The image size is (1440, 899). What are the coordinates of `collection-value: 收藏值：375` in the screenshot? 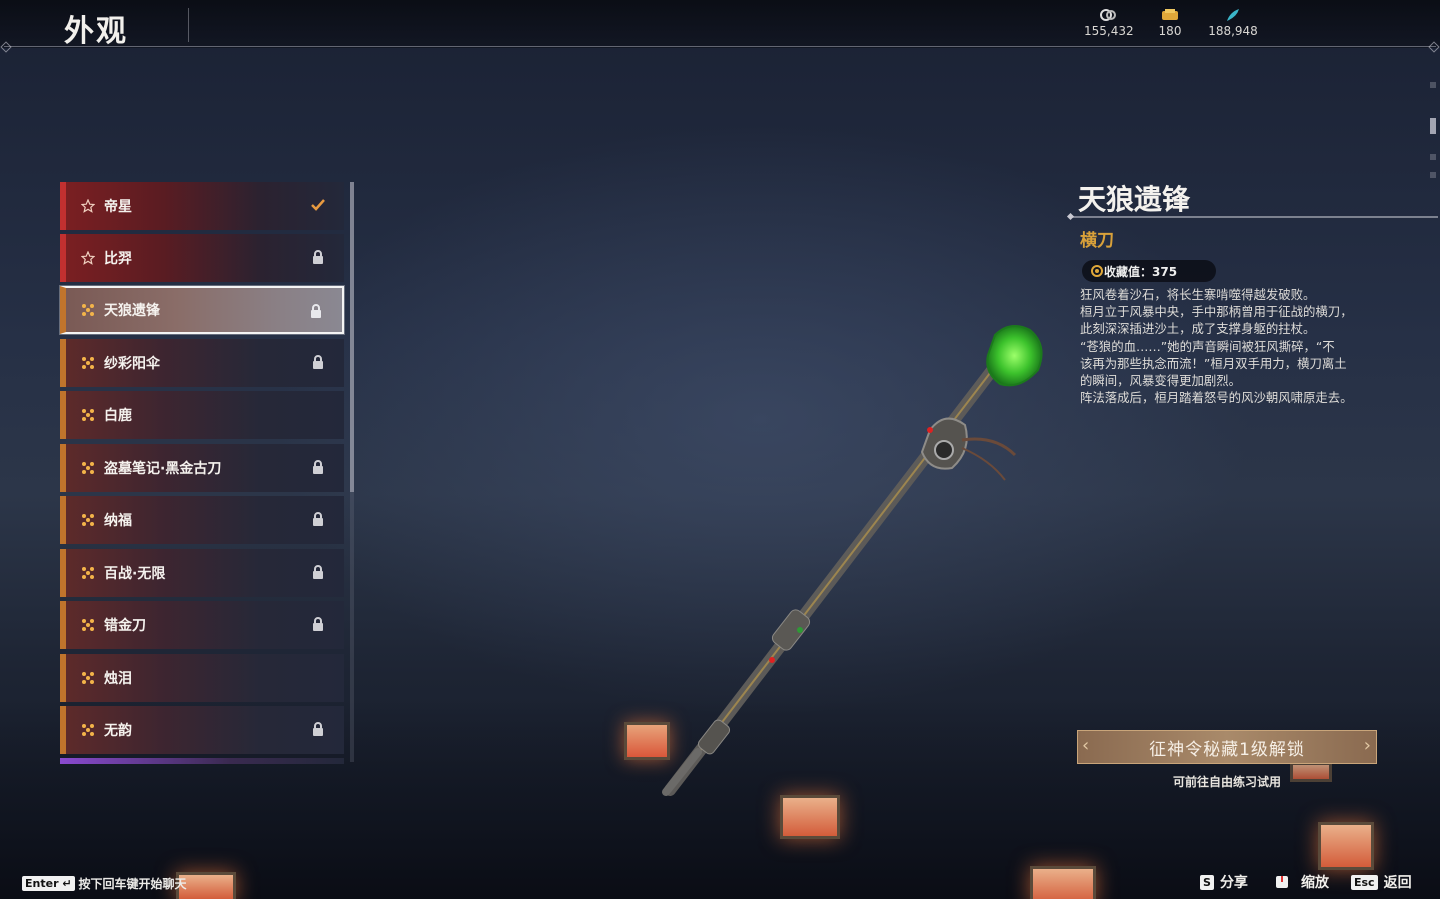 It's located at (1141, 271).